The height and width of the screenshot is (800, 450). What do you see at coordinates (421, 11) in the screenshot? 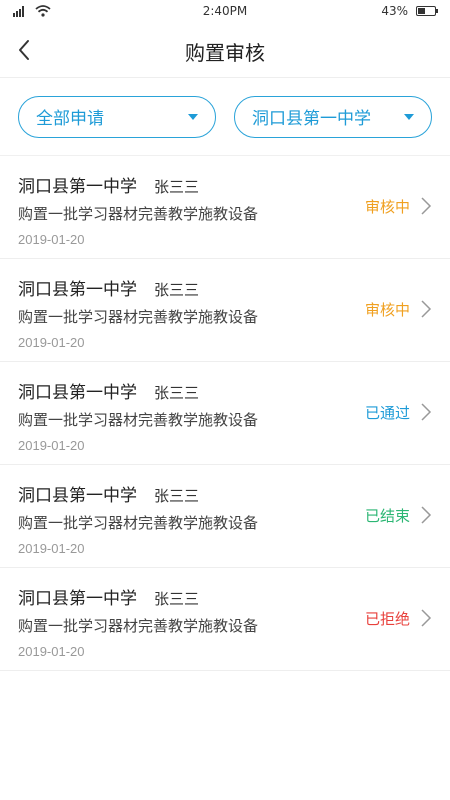
I see `battery-fill` at bounding box center [421, 11].